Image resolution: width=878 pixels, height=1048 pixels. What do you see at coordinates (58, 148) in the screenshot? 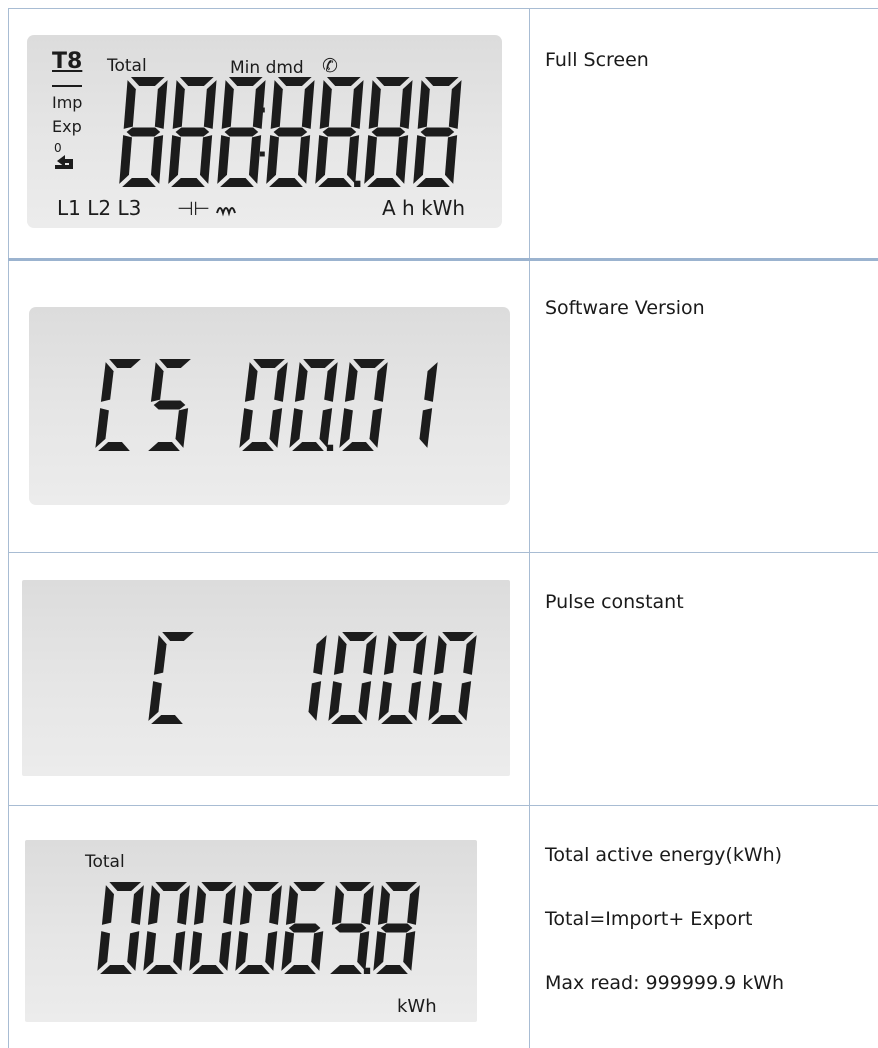
I see `reset-label: 0` at bounding box center [58, 148].